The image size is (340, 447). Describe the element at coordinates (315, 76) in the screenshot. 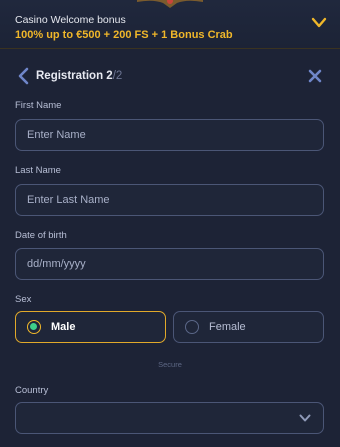

I see `close-icon` at that location.